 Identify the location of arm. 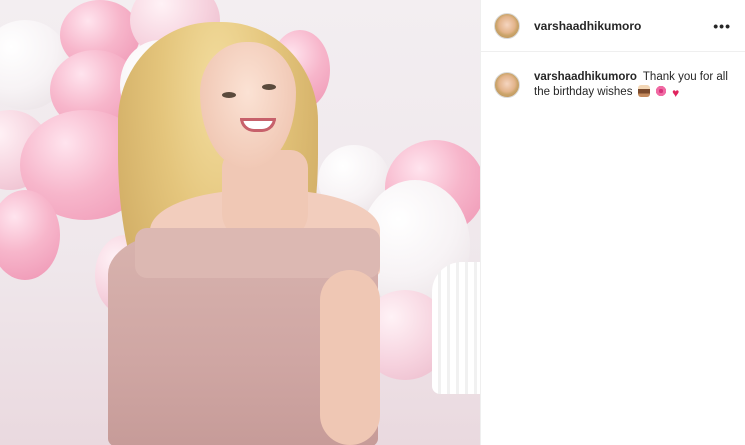
(350, 357).